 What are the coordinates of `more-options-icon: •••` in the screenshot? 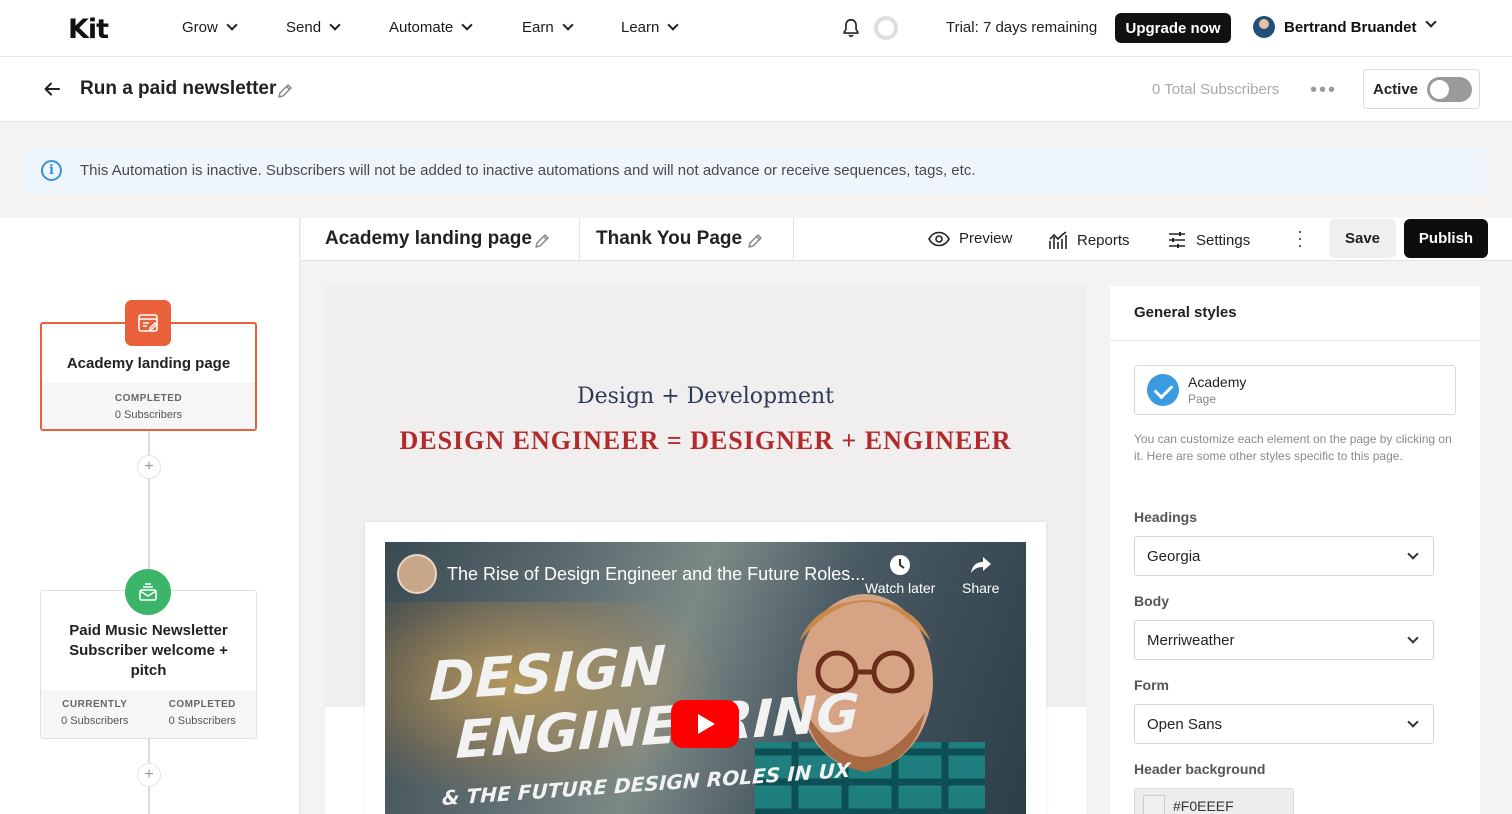 It's located at (1323, 90).